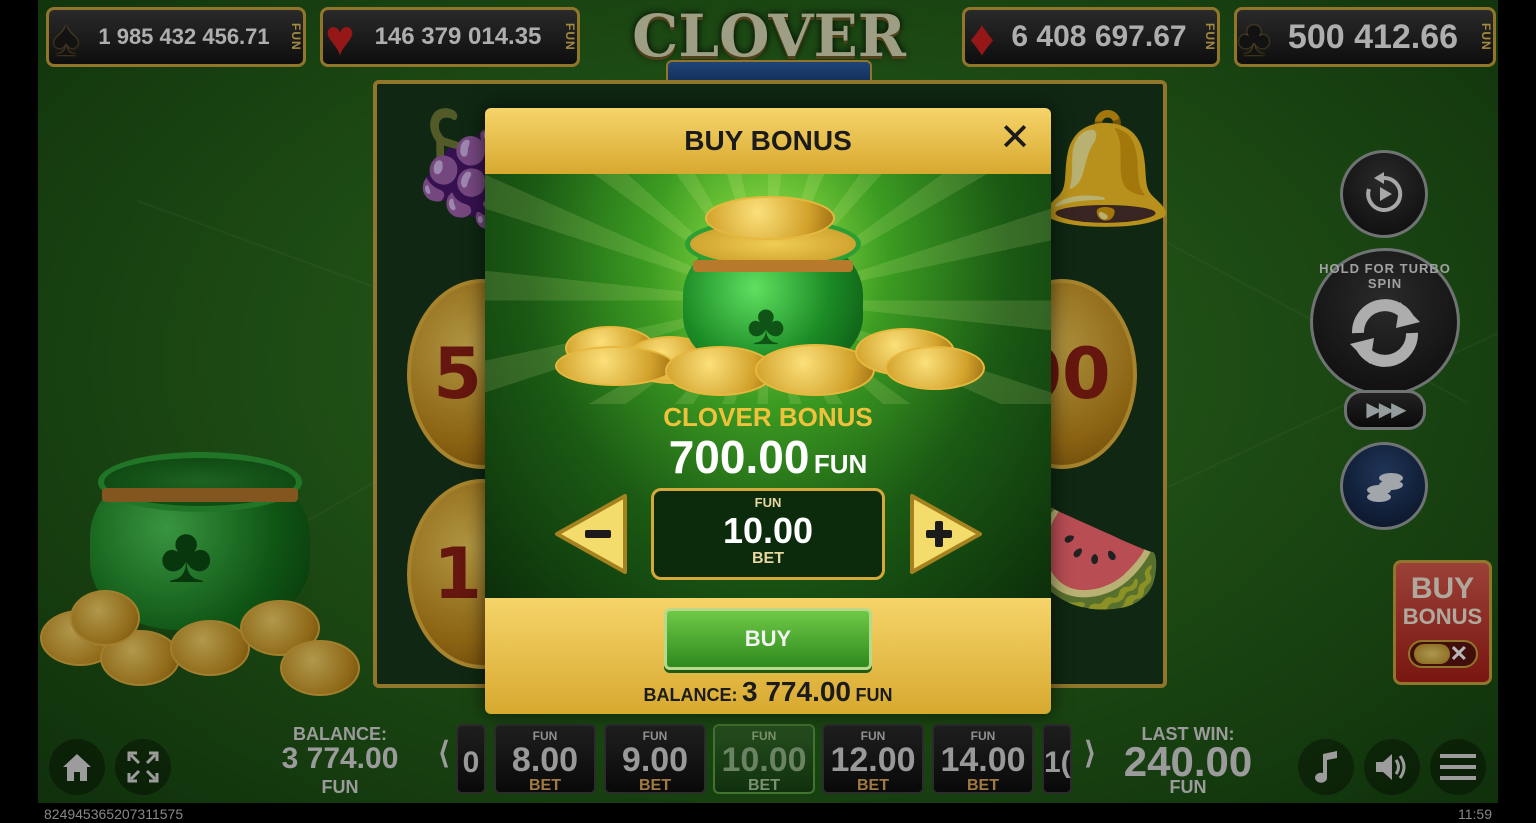 The height and width of the screenshot is (823, 1536). I want to click on dialog-title: BUY BONUS, so click(768, 140).